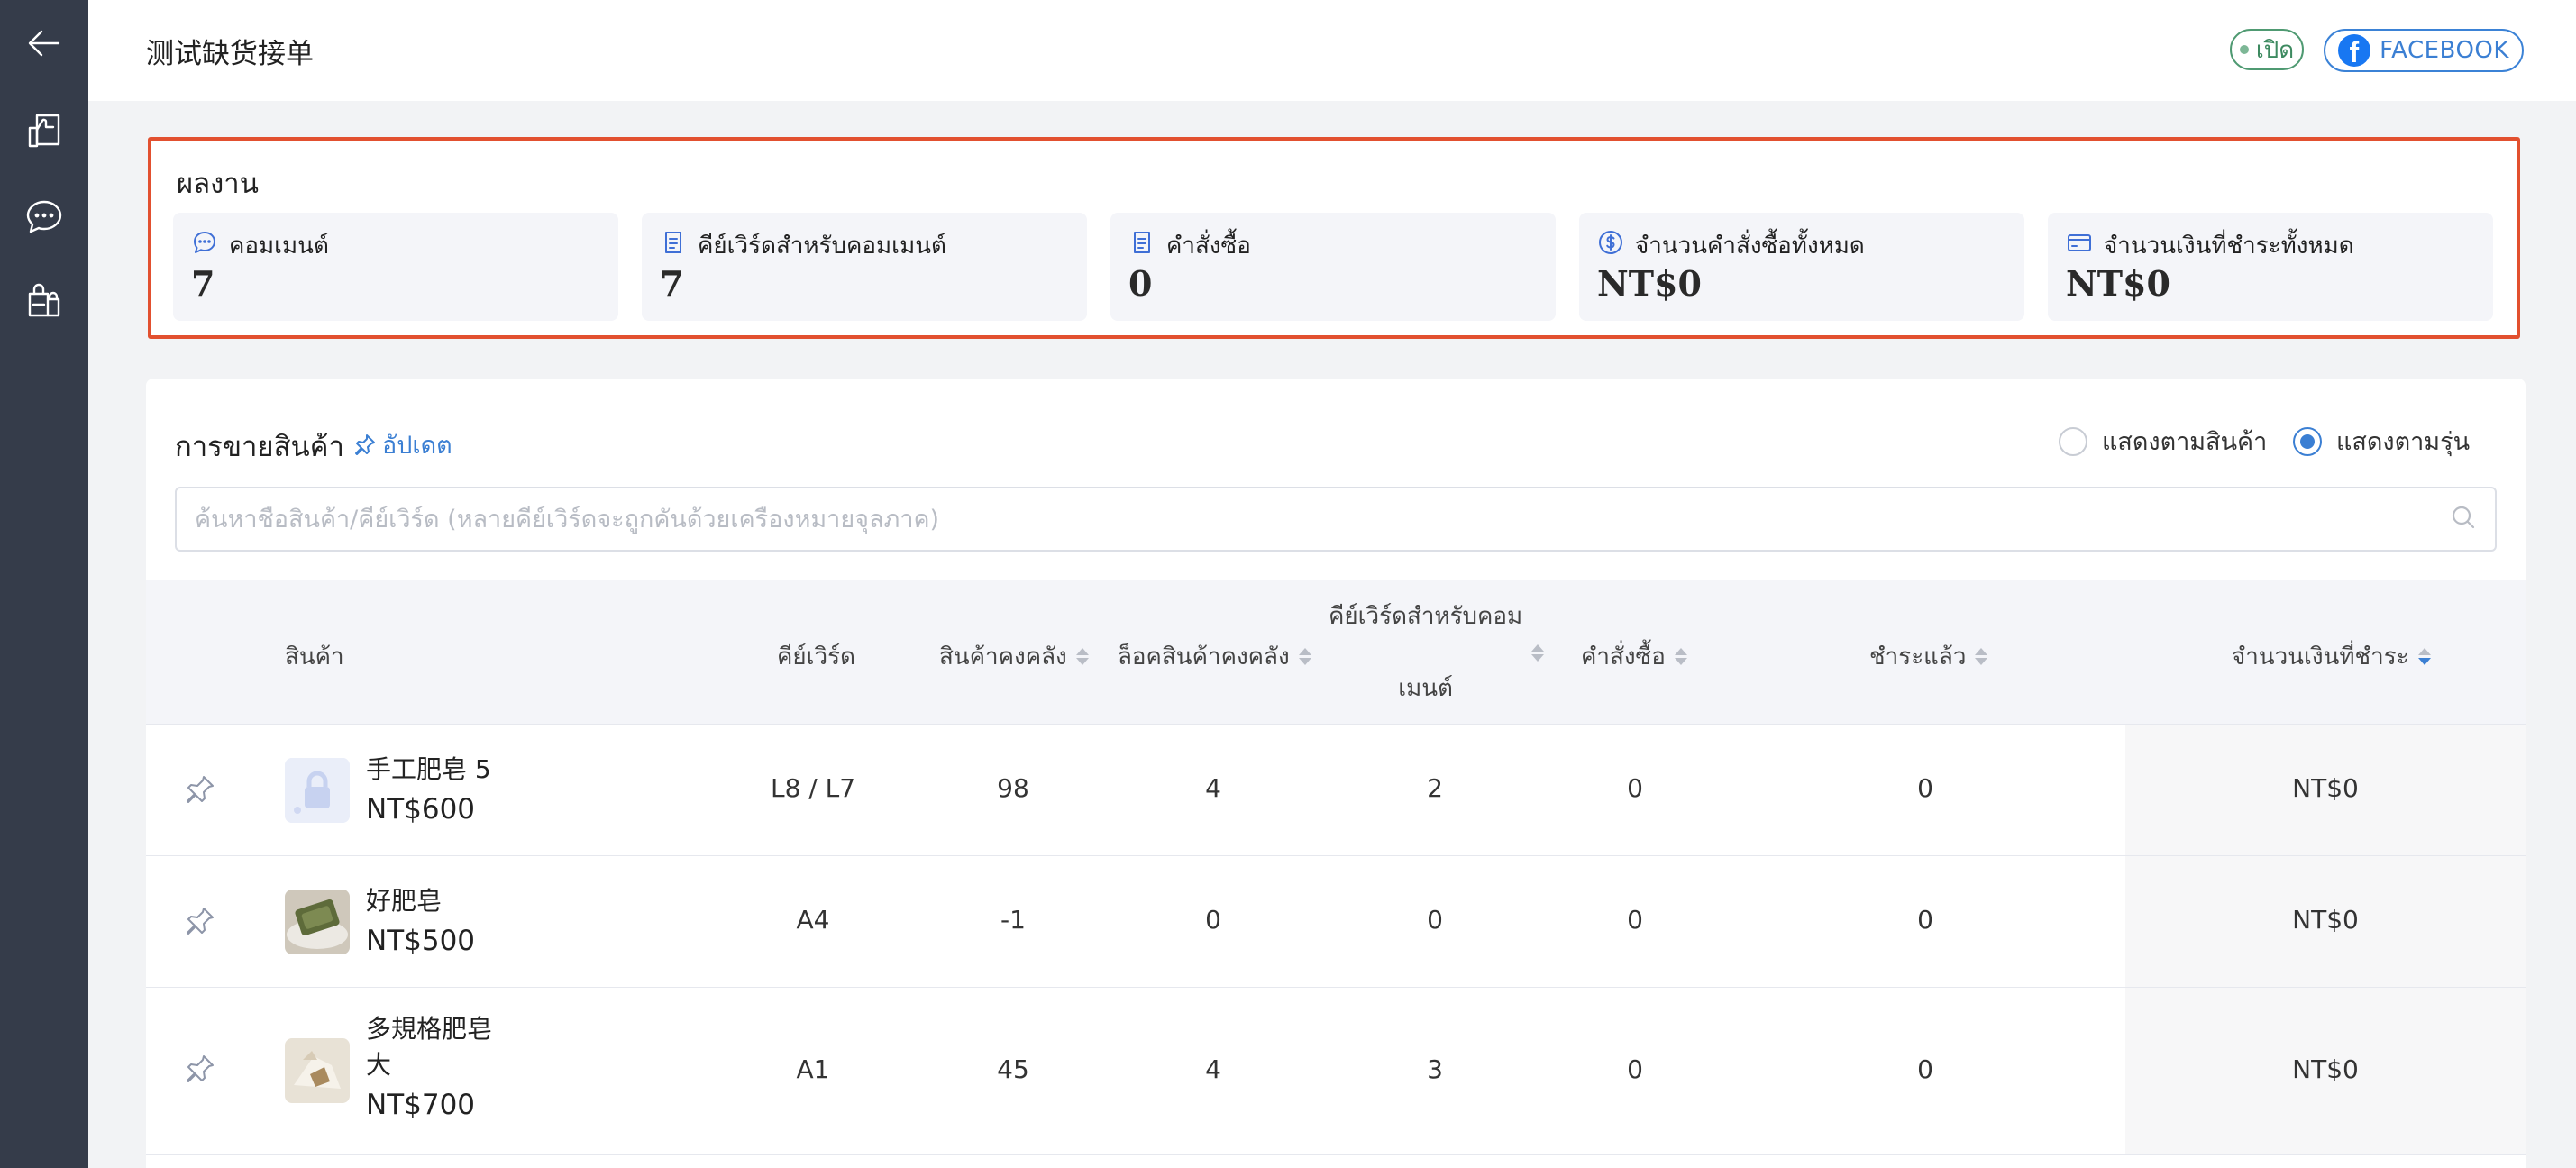 Image resolution: width=2576 pixels, height=1168 pixels. Describe the element at coordinates (44, 299) in the screenshot. I see `shopping-bags-icon` at that location.